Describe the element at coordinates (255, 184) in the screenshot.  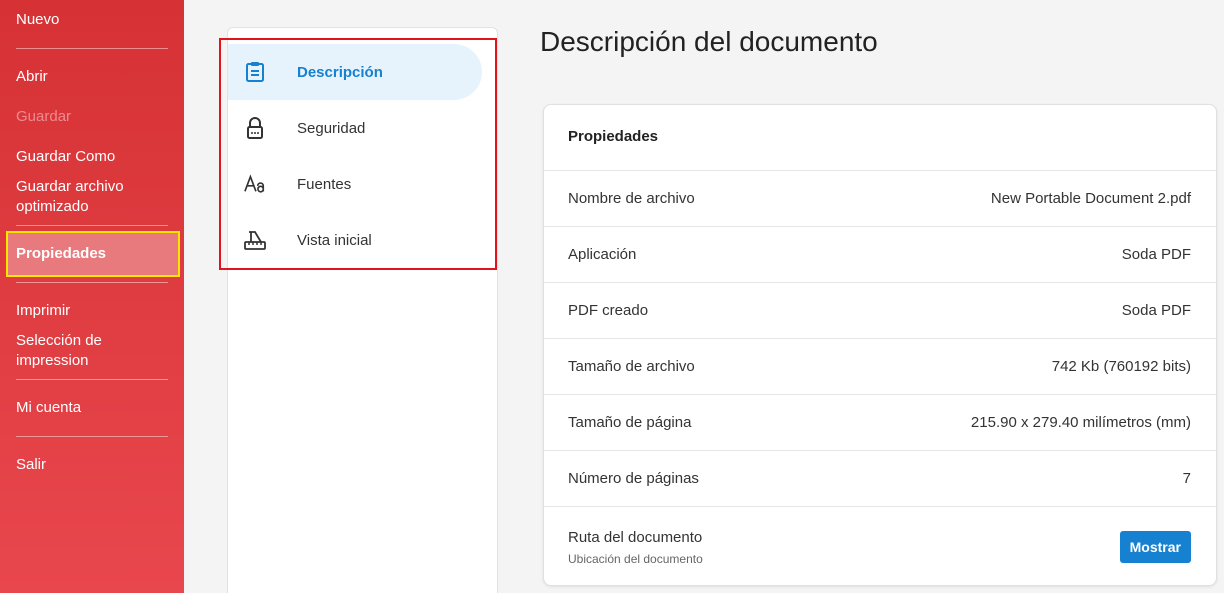
I see `font-icon` at that location.